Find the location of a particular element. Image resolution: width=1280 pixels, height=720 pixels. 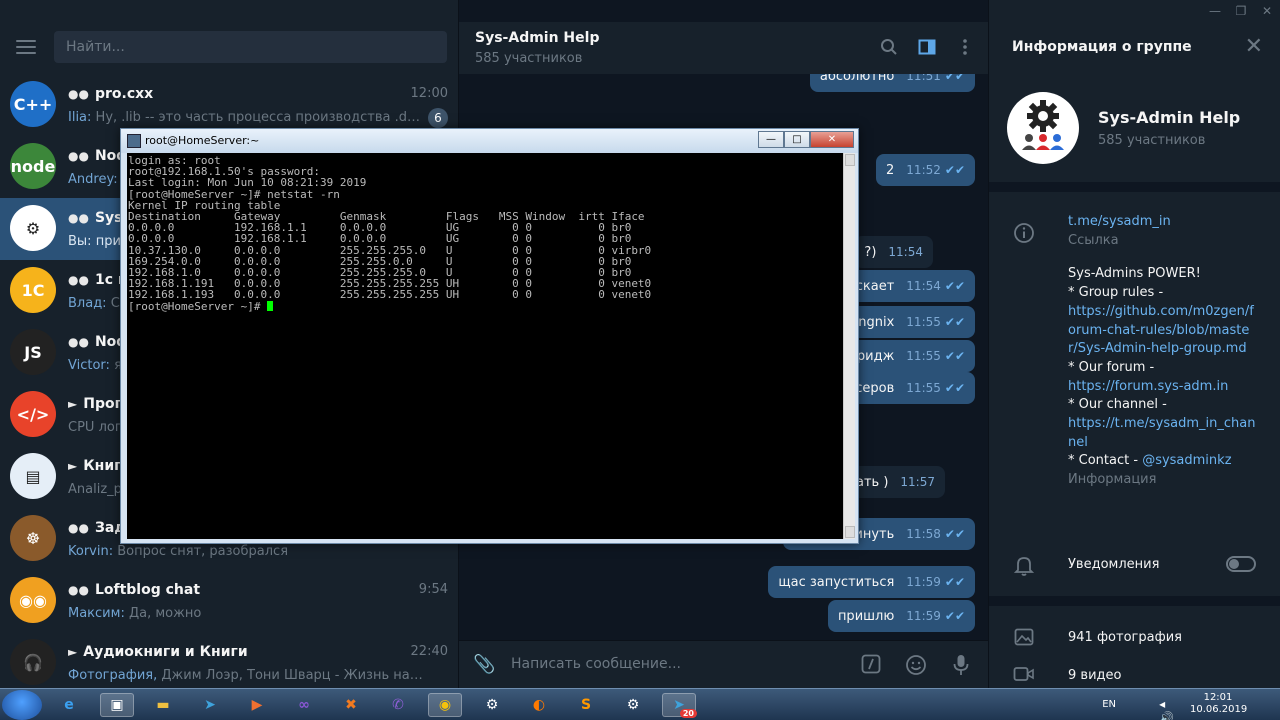

chat-preview-sender: Korvin: is located at coordinates (91, 551).